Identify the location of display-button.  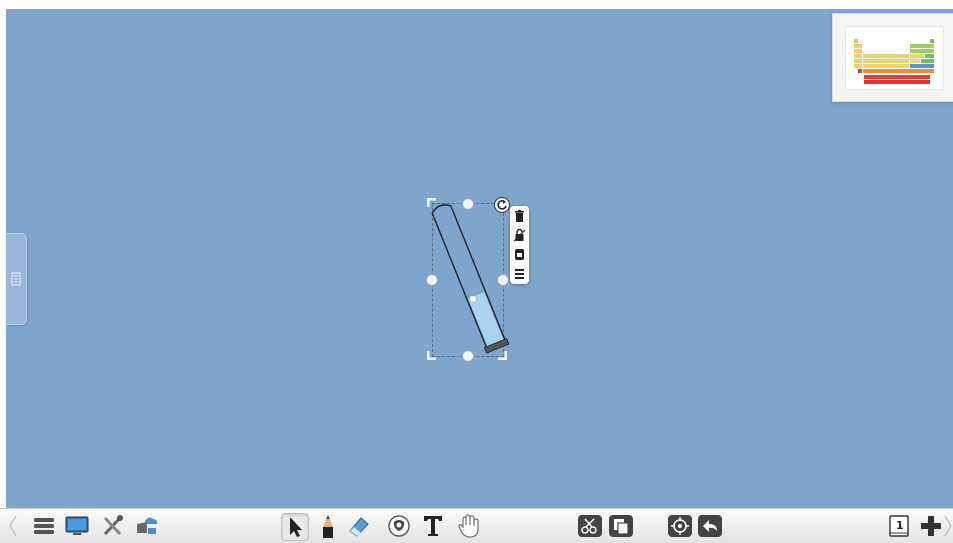
(77, 526).